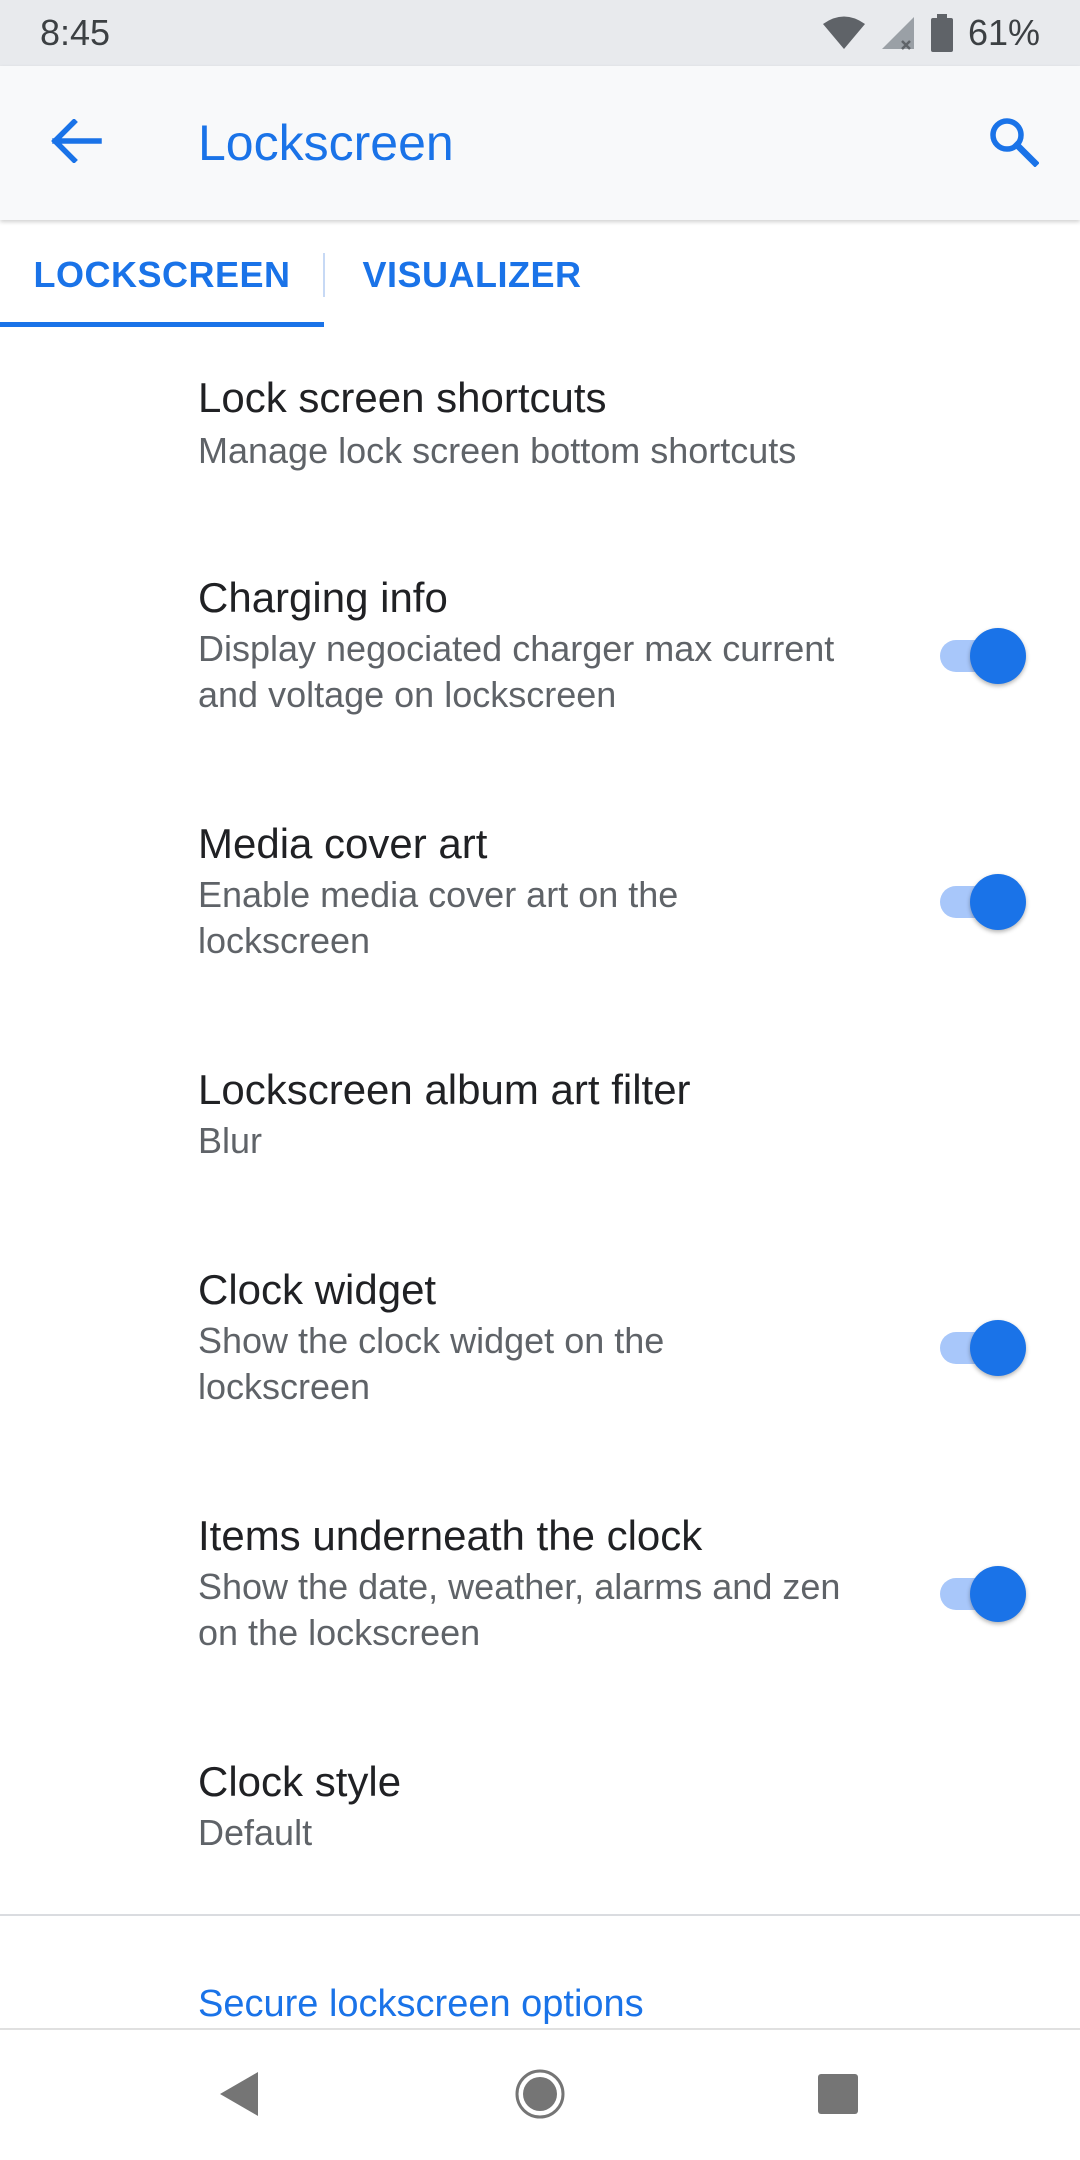 Image resolution: width=1080 pixels, height=2160 pixels. What do you see at coordinates (343, 843) in the screenshot?
I see `pref-title: Media cover art` at bounding box center [343, 843].